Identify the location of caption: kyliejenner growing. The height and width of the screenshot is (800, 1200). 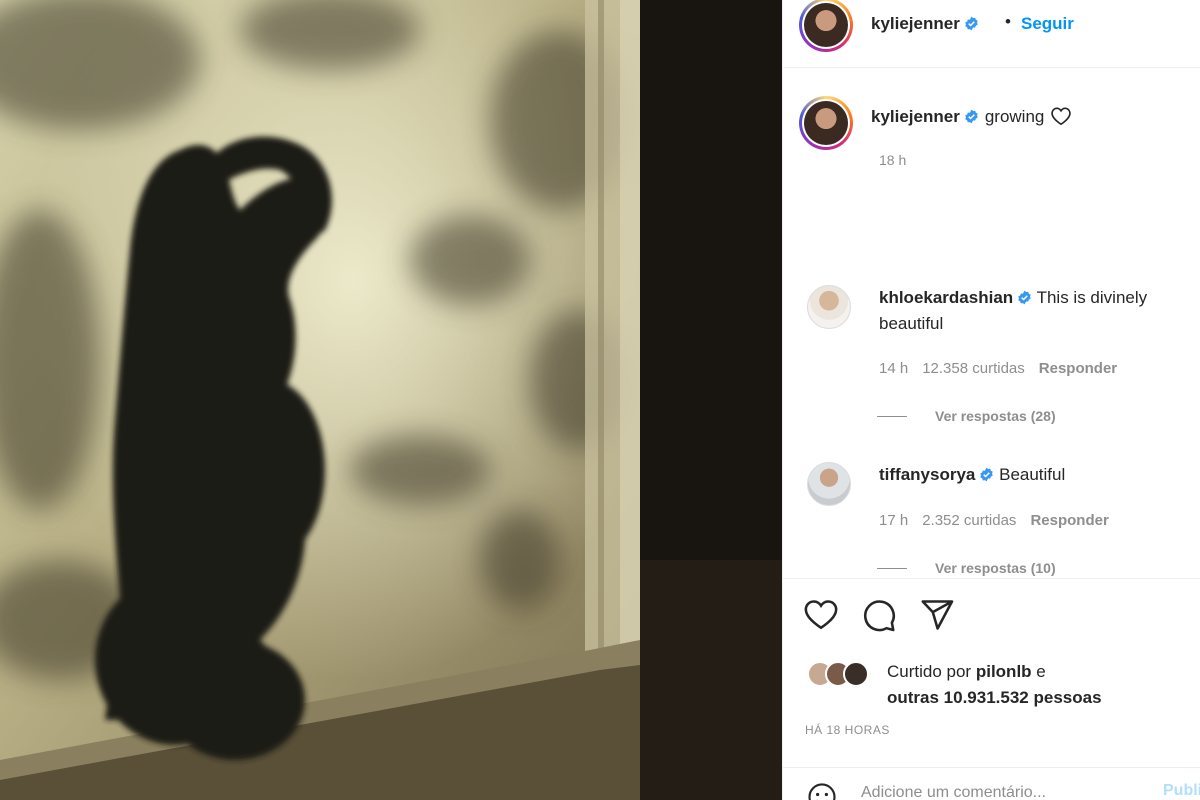
(971, 116).